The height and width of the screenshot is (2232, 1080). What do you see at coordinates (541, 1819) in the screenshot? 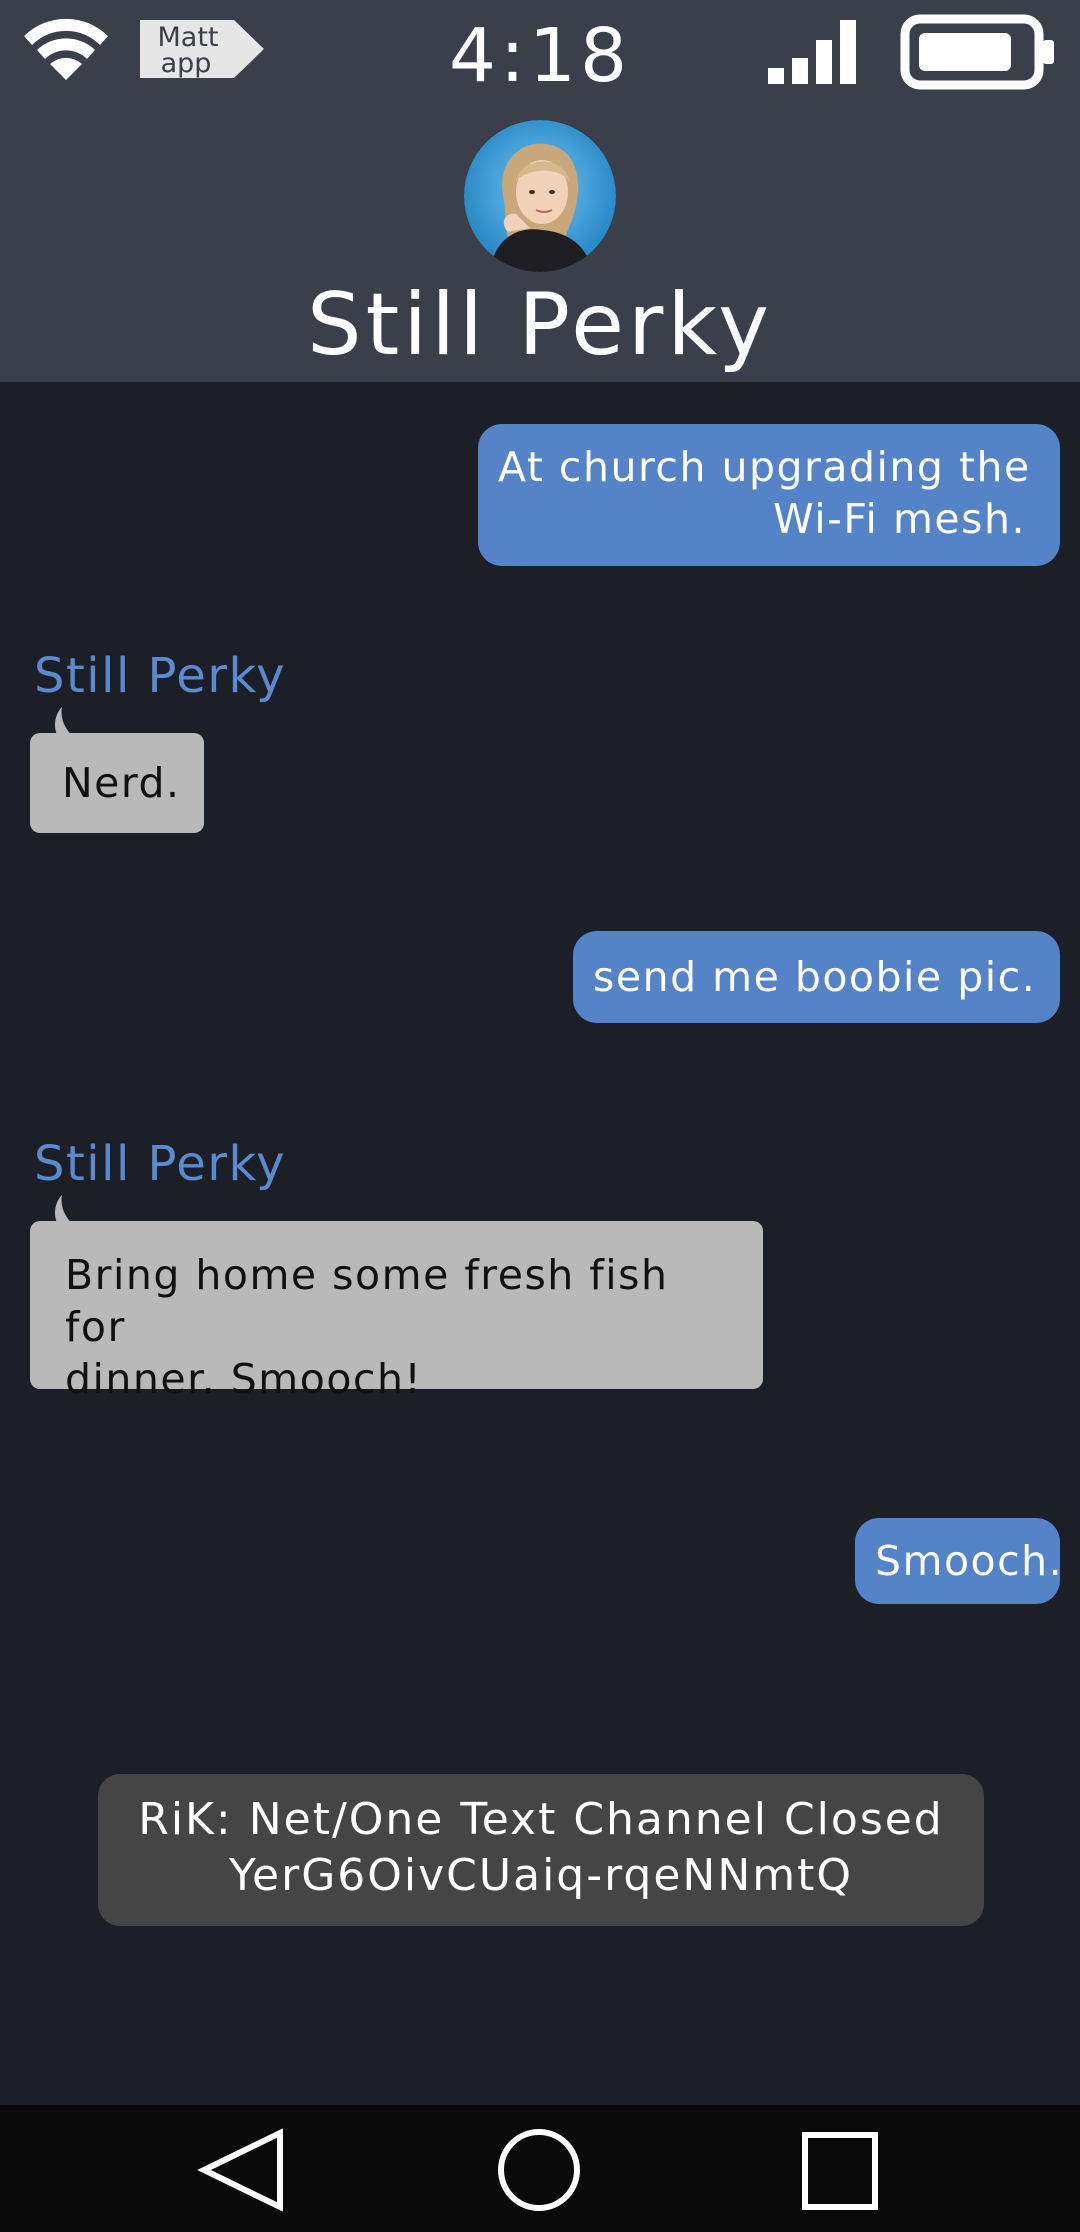
I see `notice-line-1: RiK: Net/One Text Channel Closed` at bounding box center [541, 1819].